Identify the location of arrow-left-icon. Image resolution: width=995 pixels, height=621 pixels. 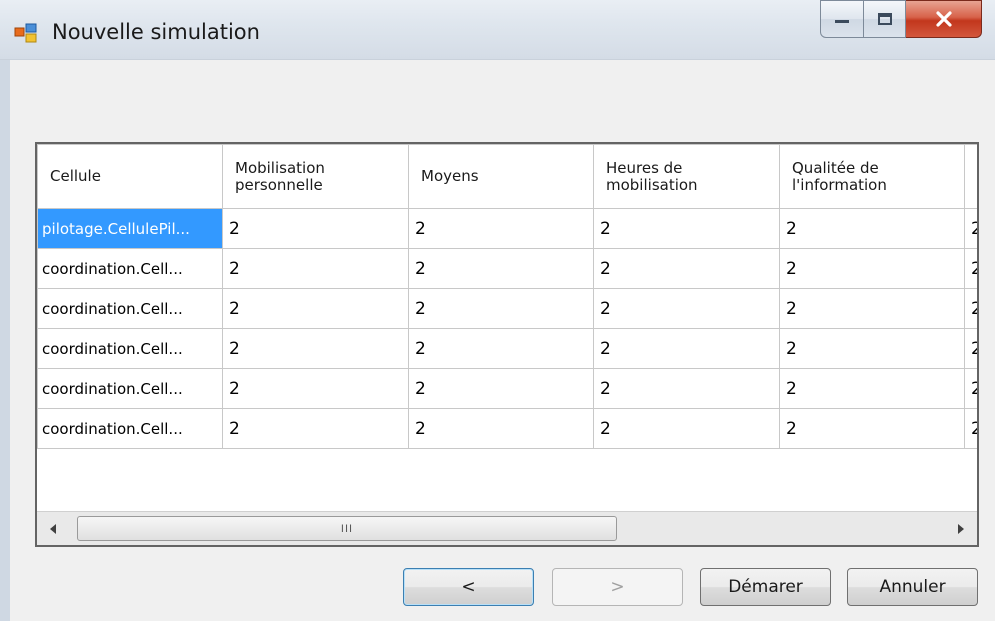
(53, 528).